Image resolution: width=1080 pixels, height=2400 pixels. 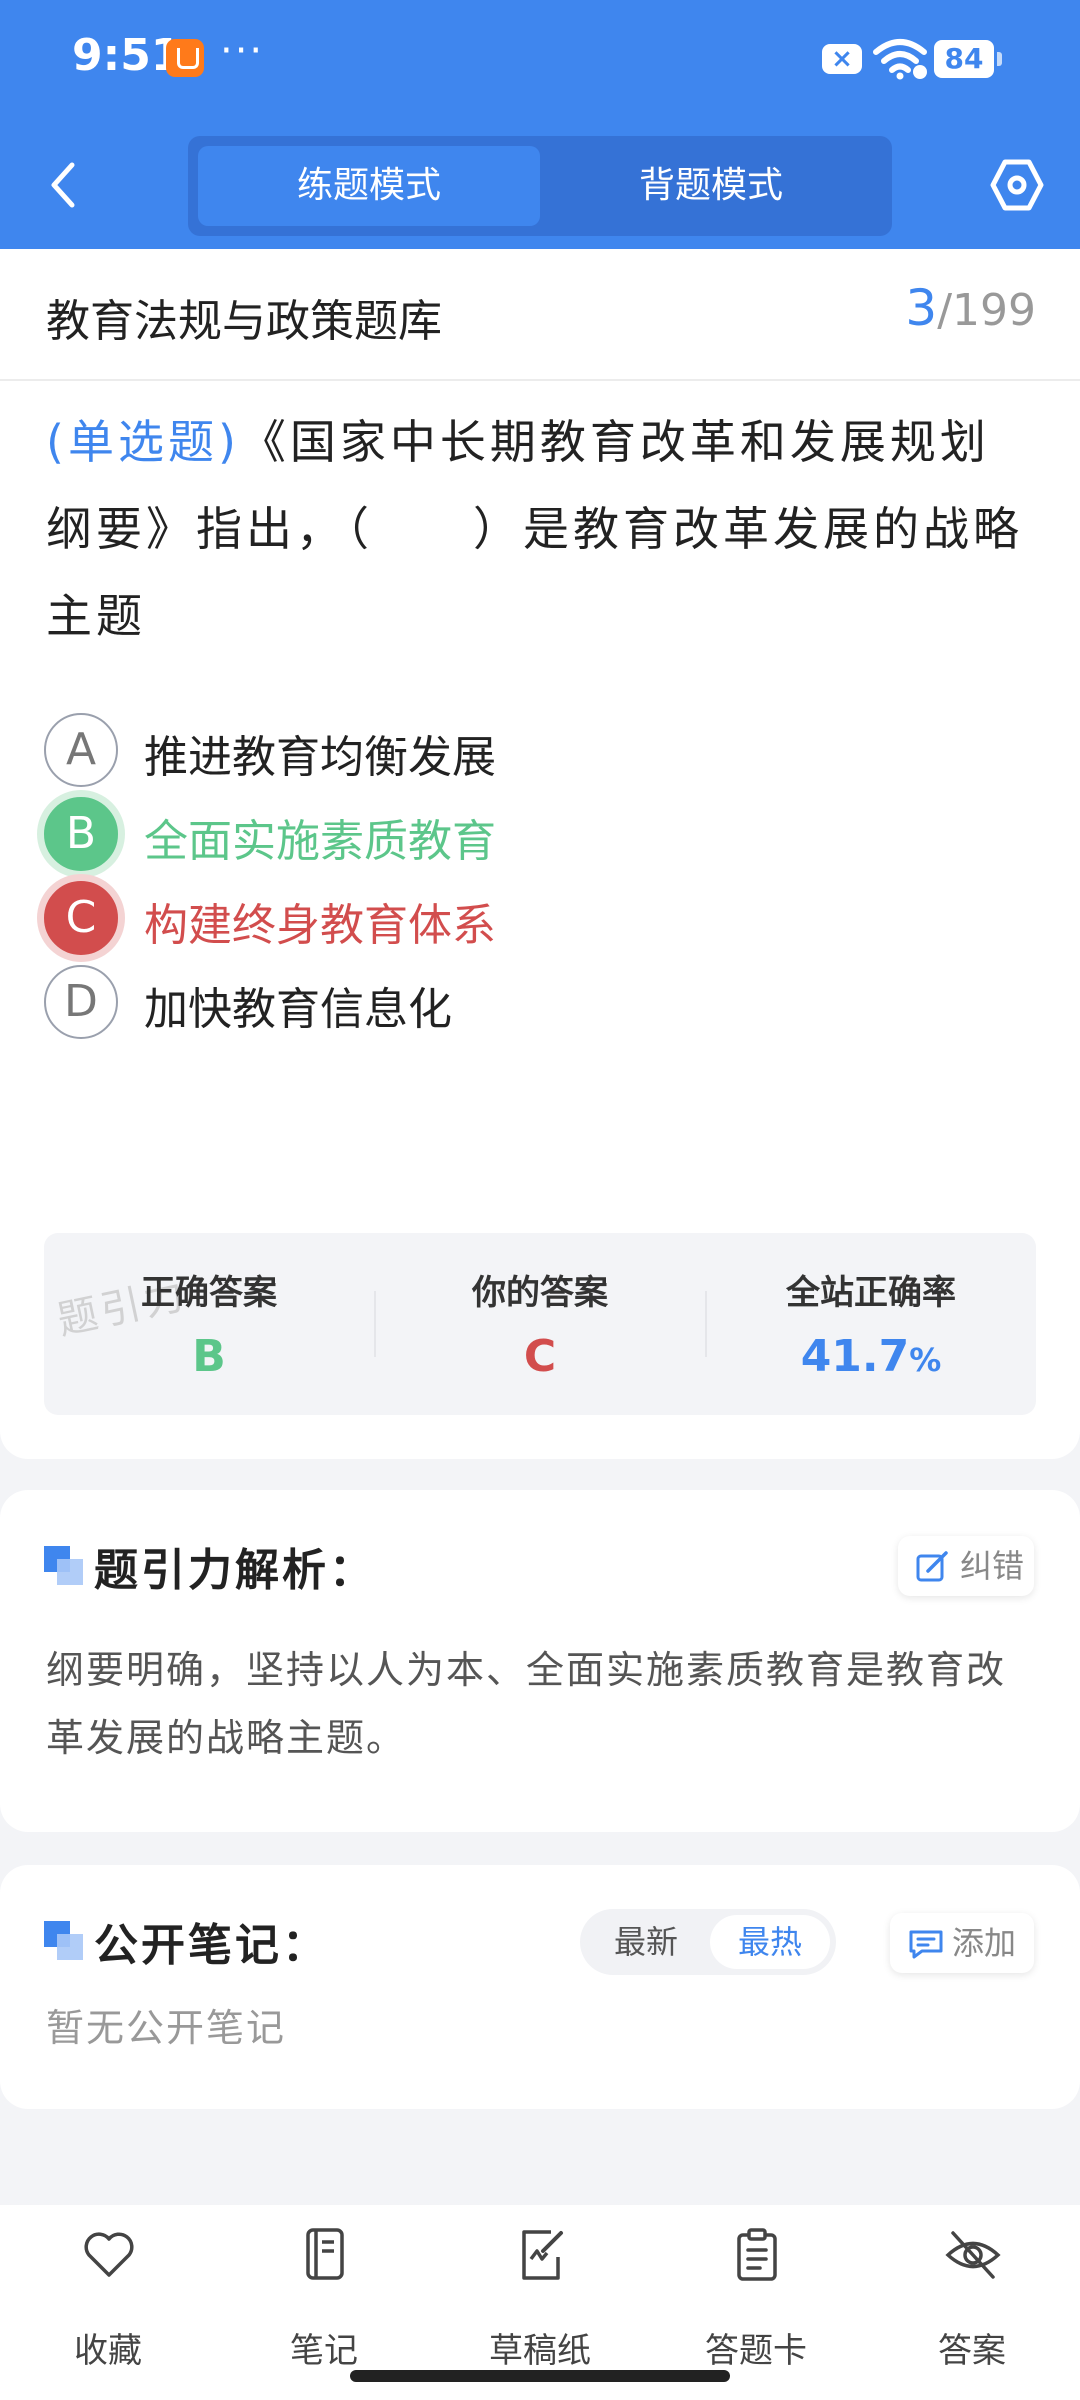 What do you see at coordinates (166, 2028) in the screenshot?
I see `empty-notes-text: 暂无公开笔记` at bounding box center [166, 2028].